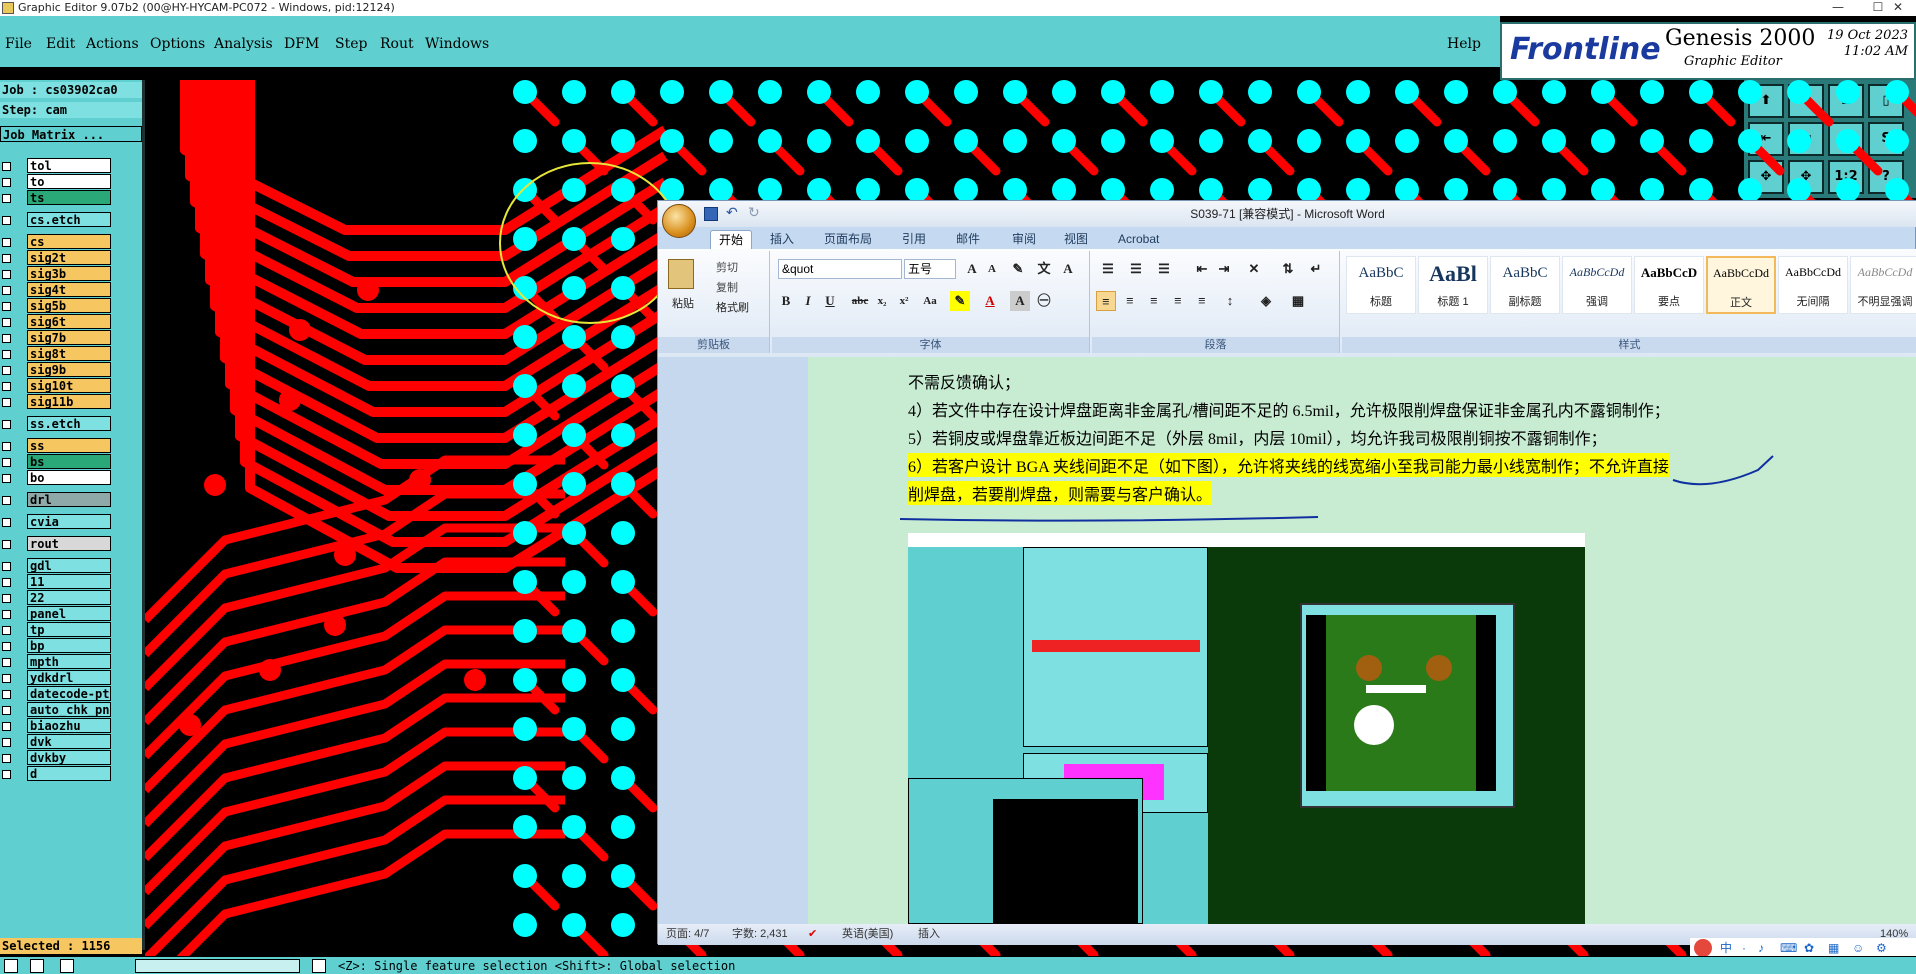  Describe the element at coordinates (72, 424) in the screenshot. I see `layer-row: ss.etch` at that location.